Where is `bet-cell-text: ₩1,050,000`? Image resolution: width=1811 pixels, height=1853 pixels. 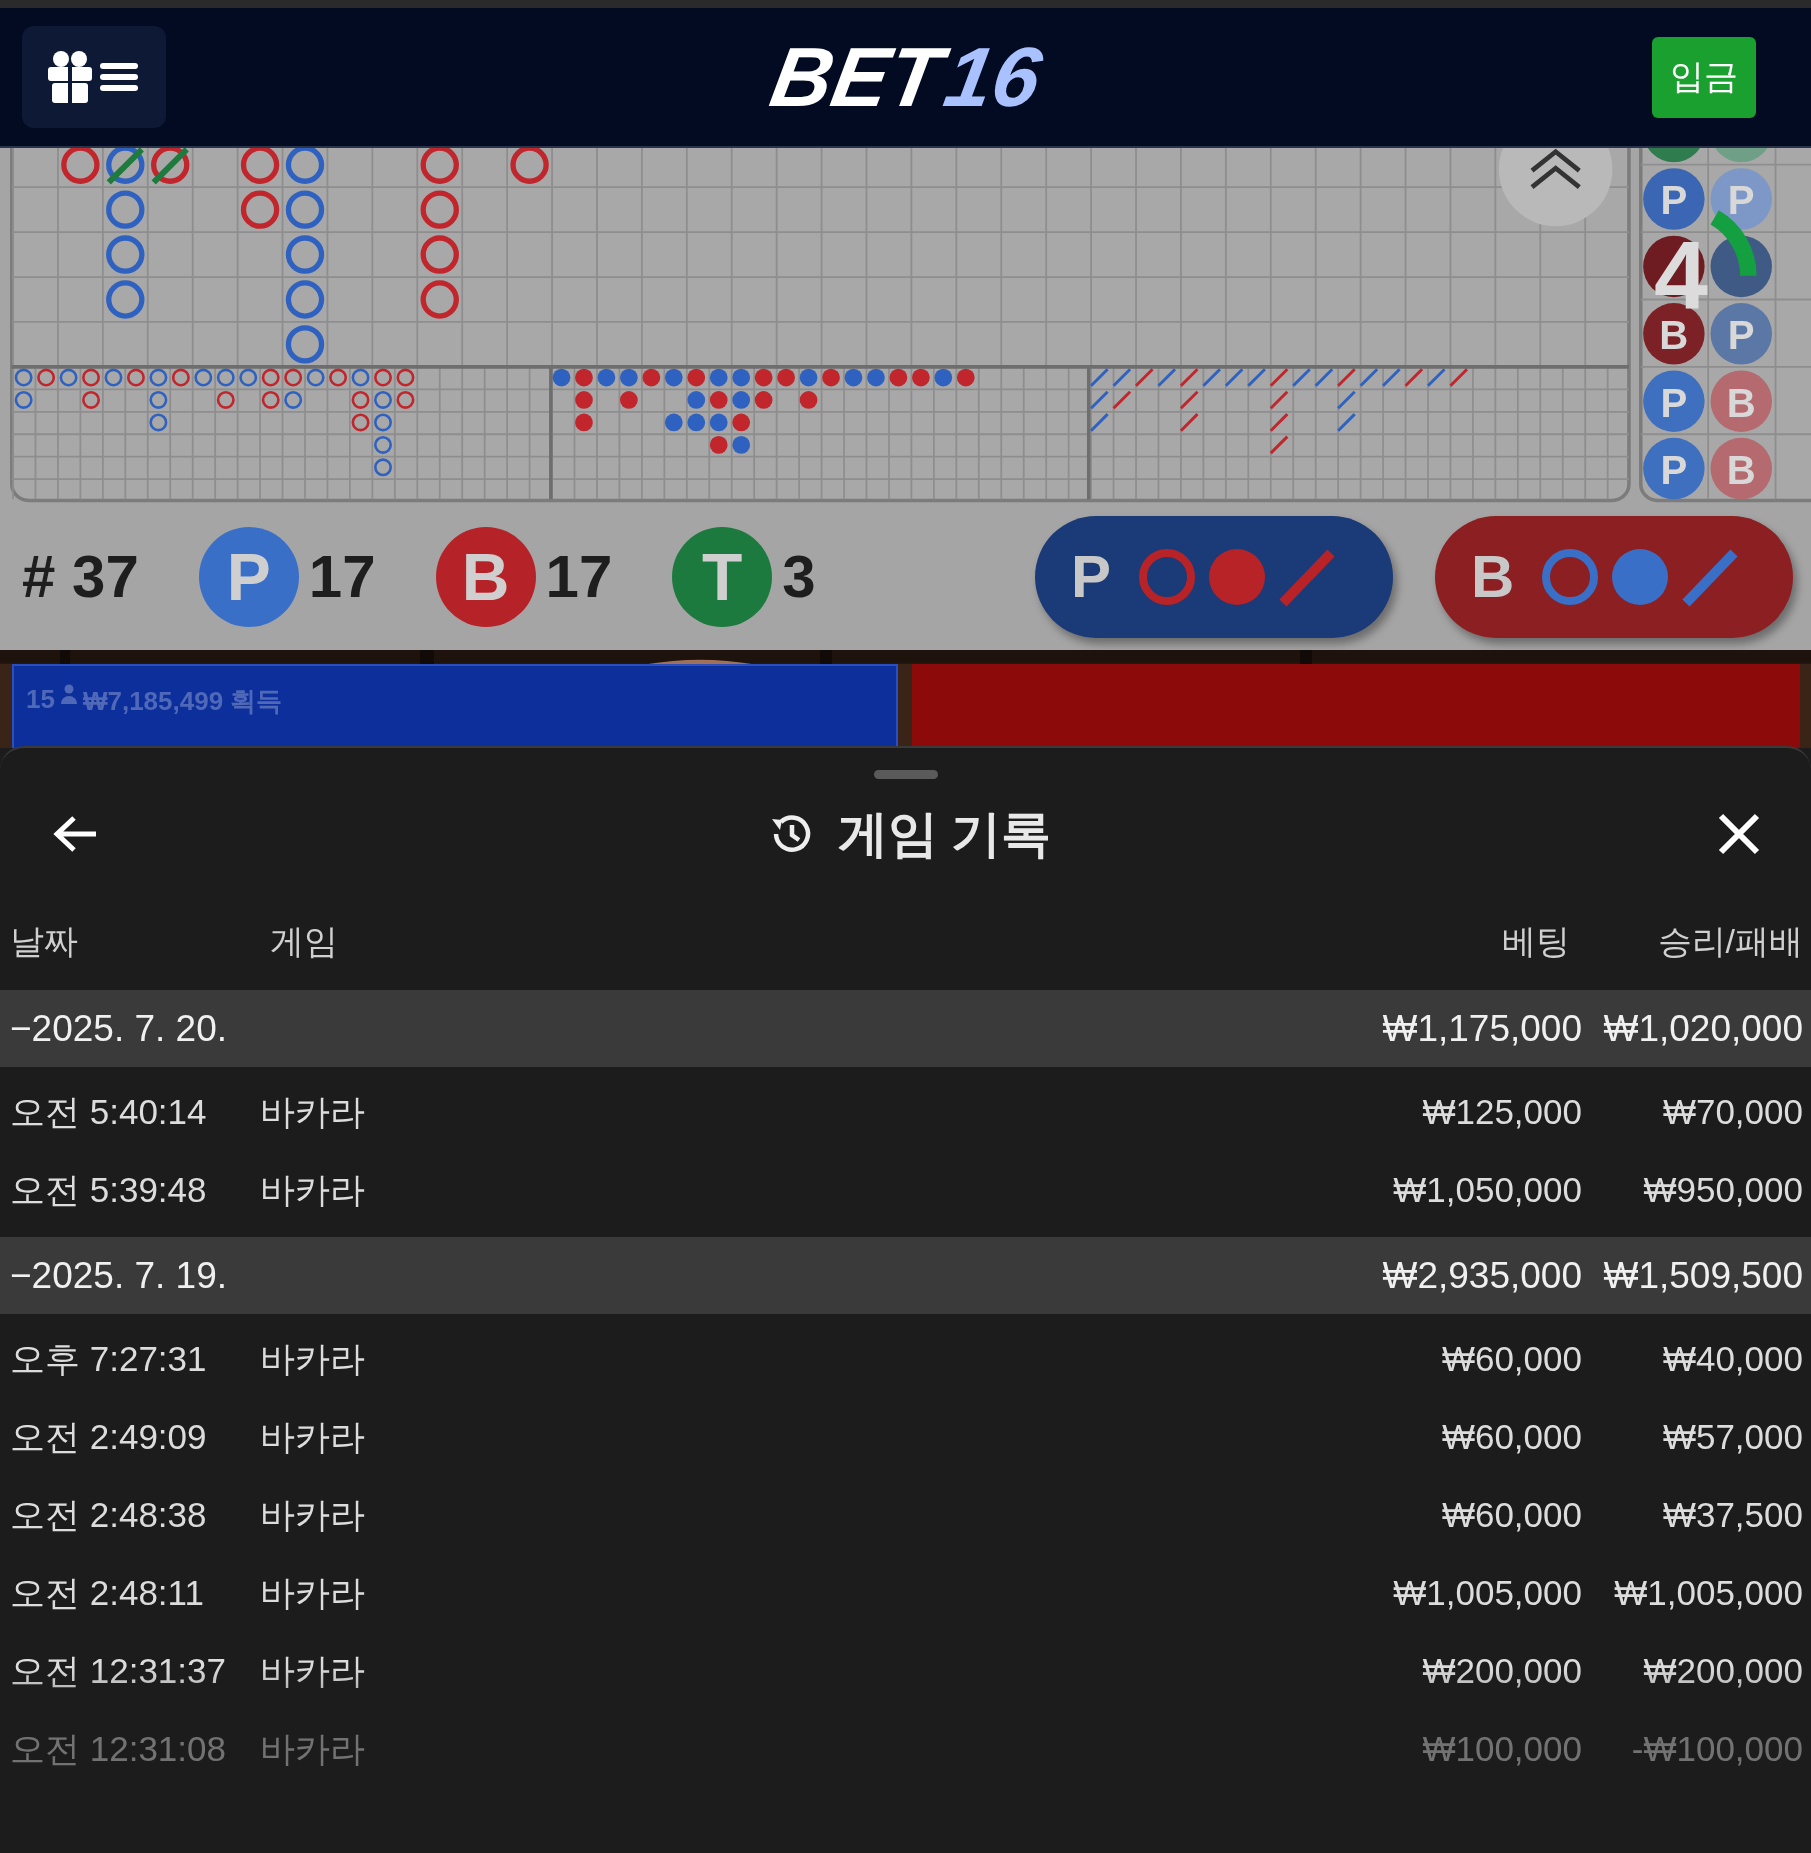 bet-cell-text: ₩1,050,000 is located at coordinates (1487, 1190).